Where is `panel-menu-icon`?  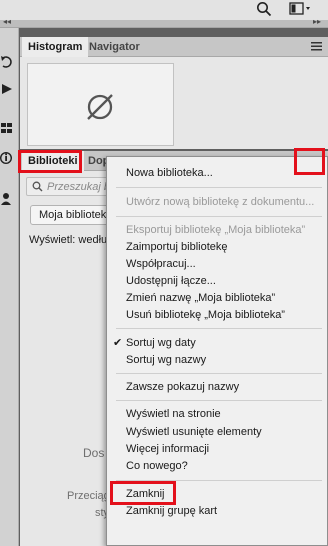 panel-menu-icon is located at coordinates (316, 48).